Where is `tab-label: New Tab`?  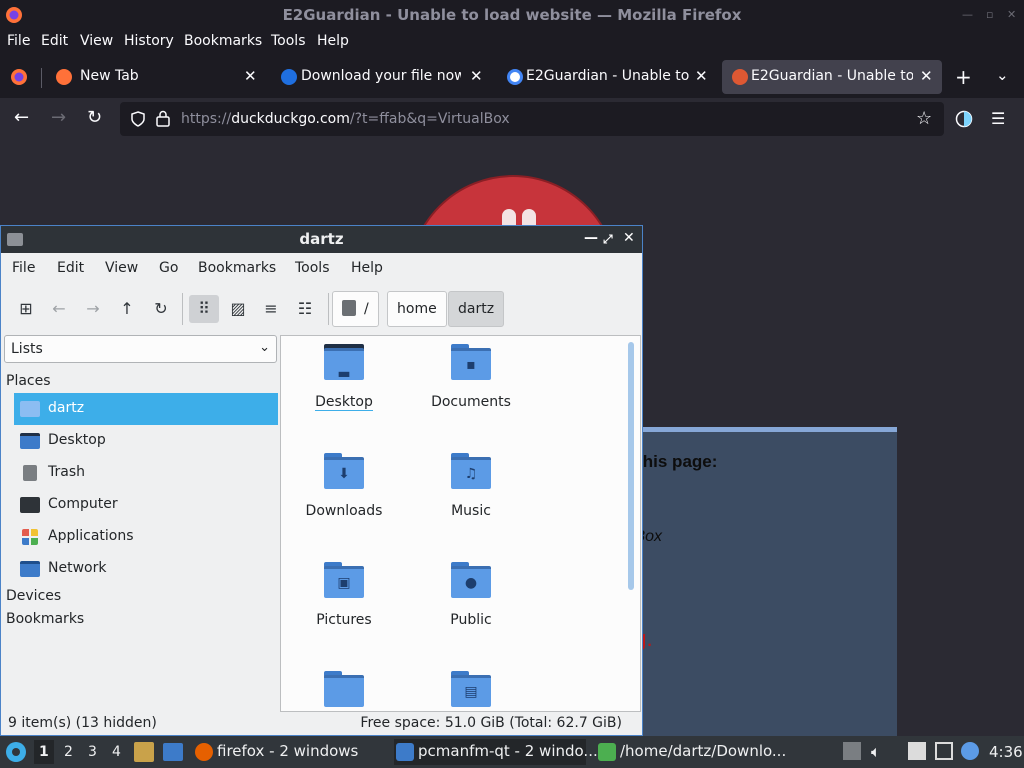 tab-label: New Tab is located at coordinates (109, 76).